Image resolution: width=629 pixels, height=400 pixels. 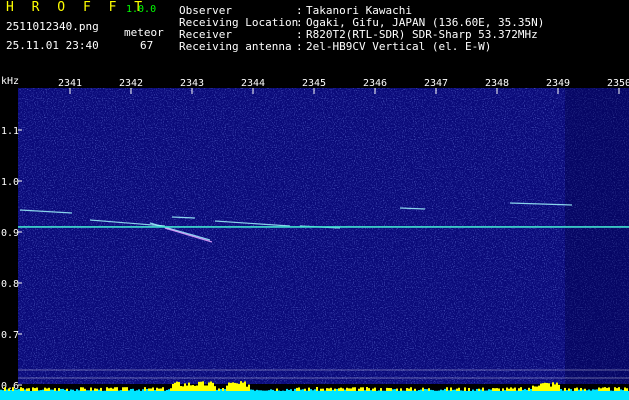 I want to click on frequency-tick-label: 0.9, so click(x=10, y=233).